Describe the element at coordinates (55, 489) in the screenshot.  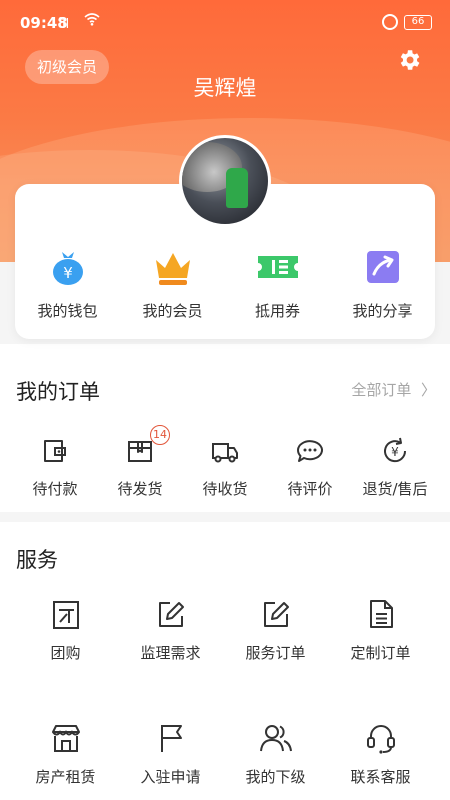
I see `order-label: 待付款` at that location.